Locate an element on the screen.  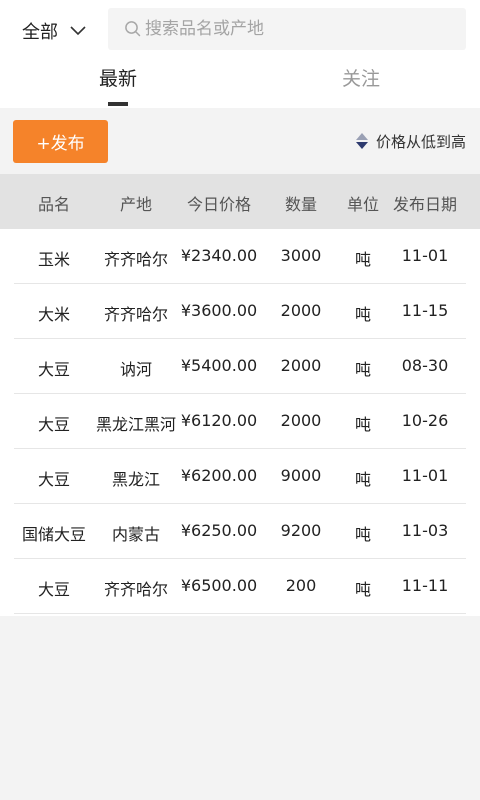
cell-date: 11-03 is located at coordinates (425, 530).